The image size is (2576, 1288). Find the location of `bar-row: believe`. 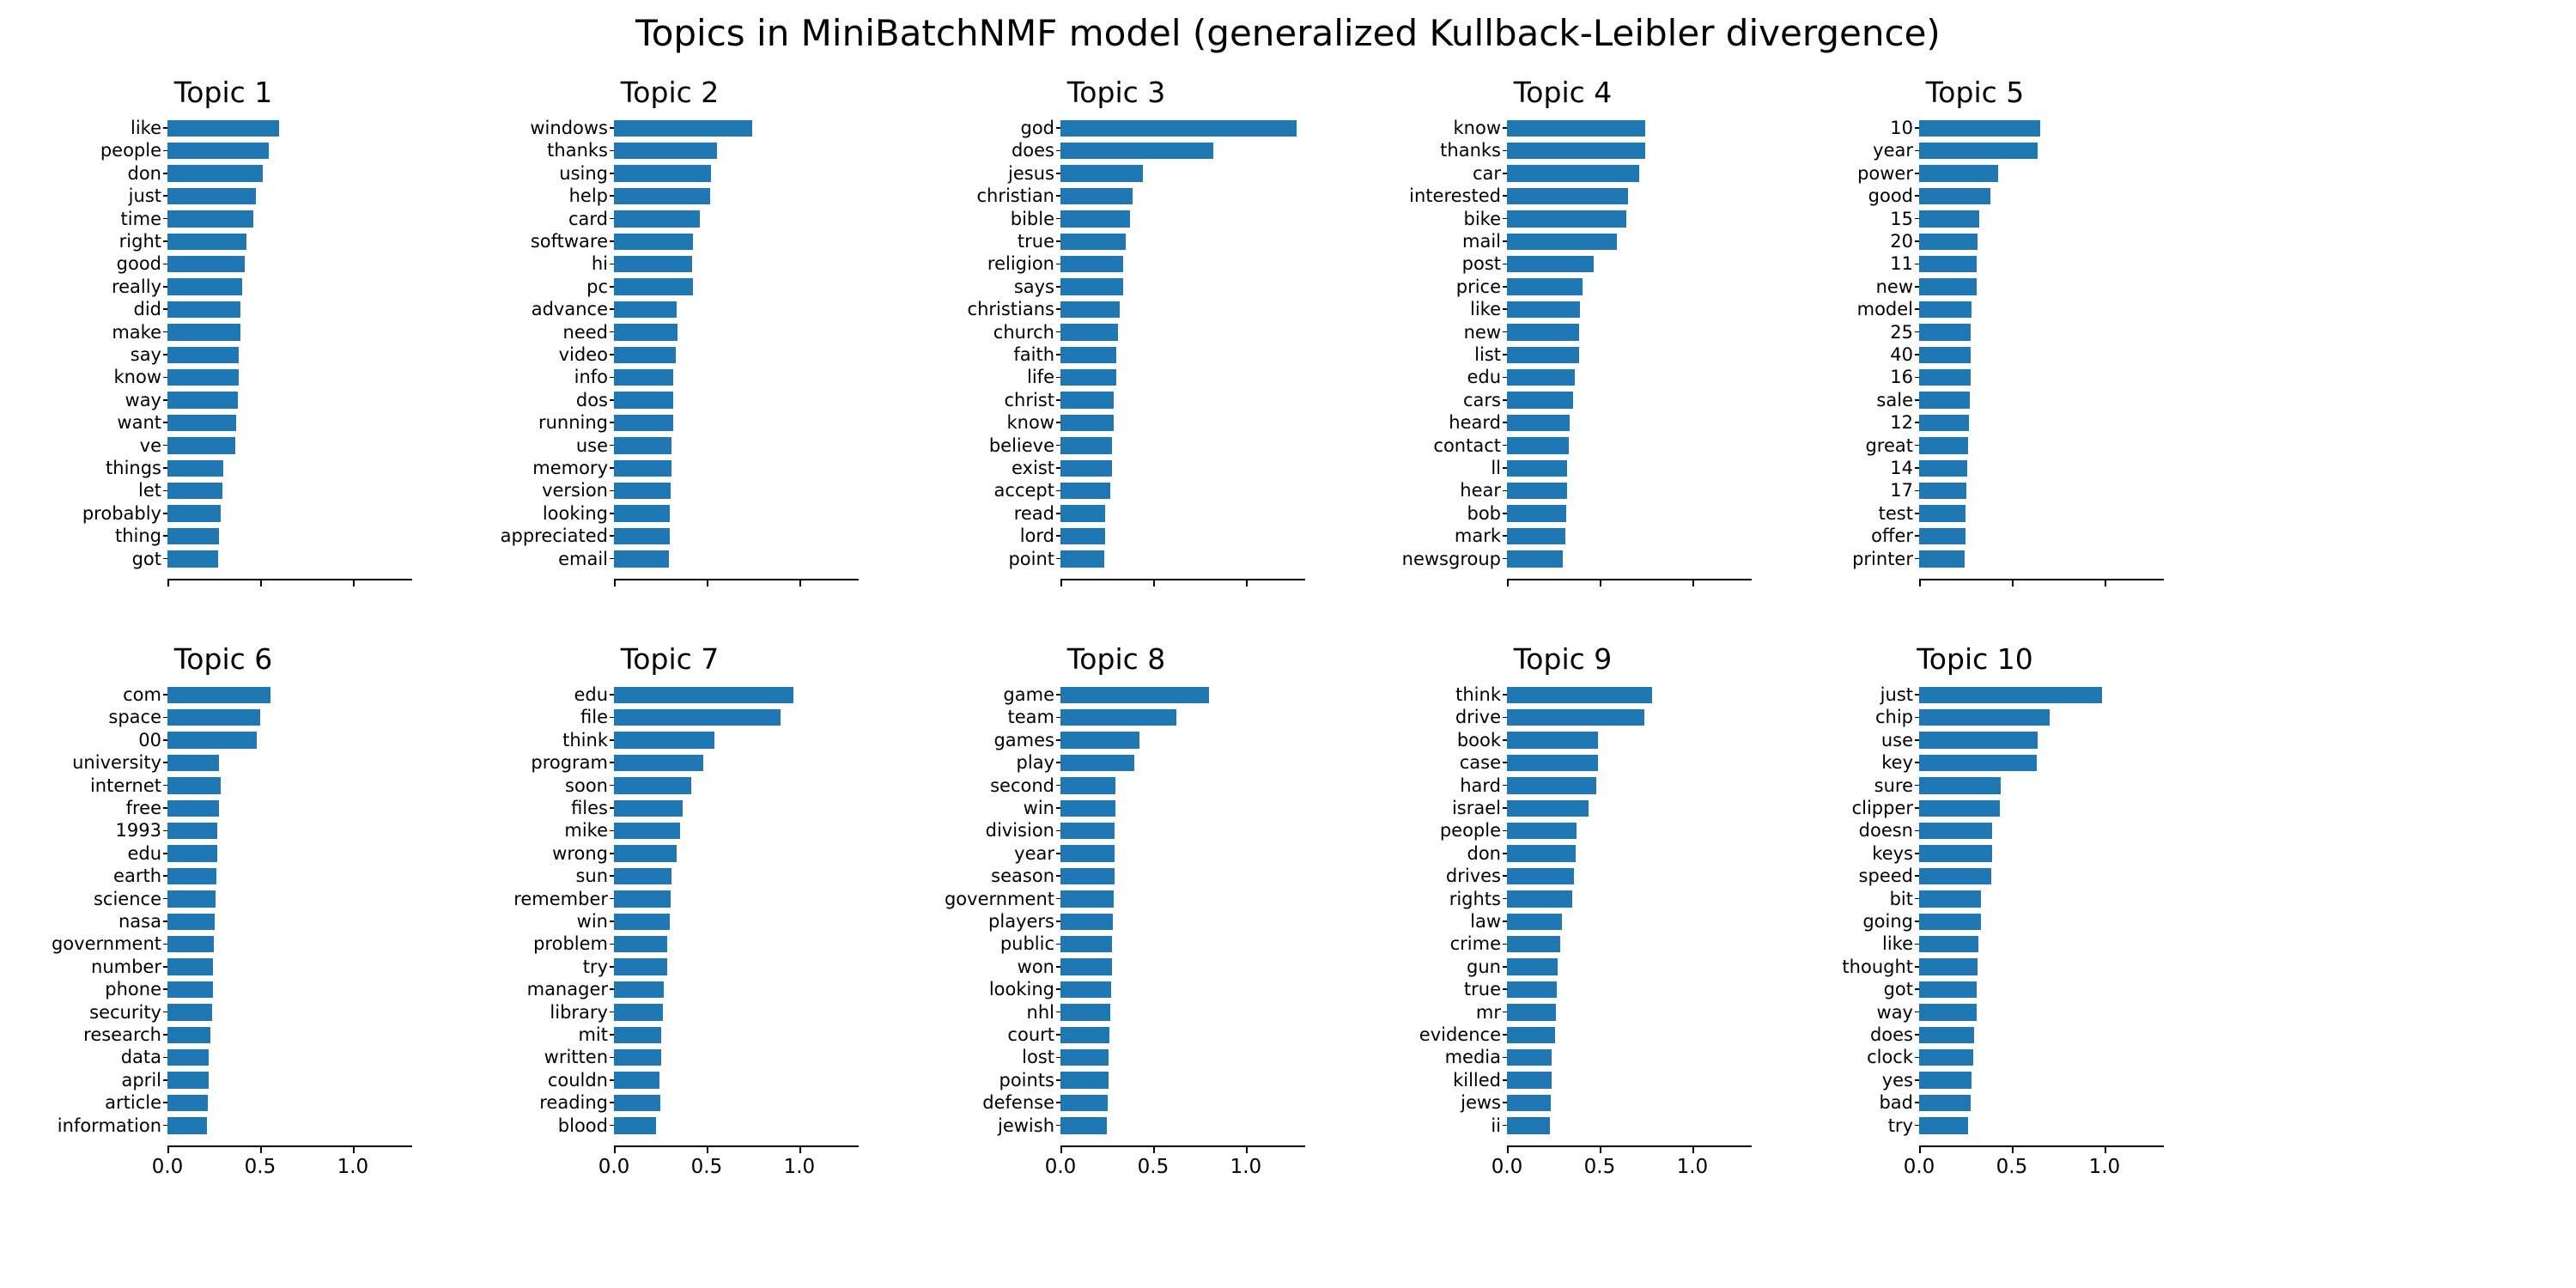

bar-row: believe is located at coordinates (1147, 446).